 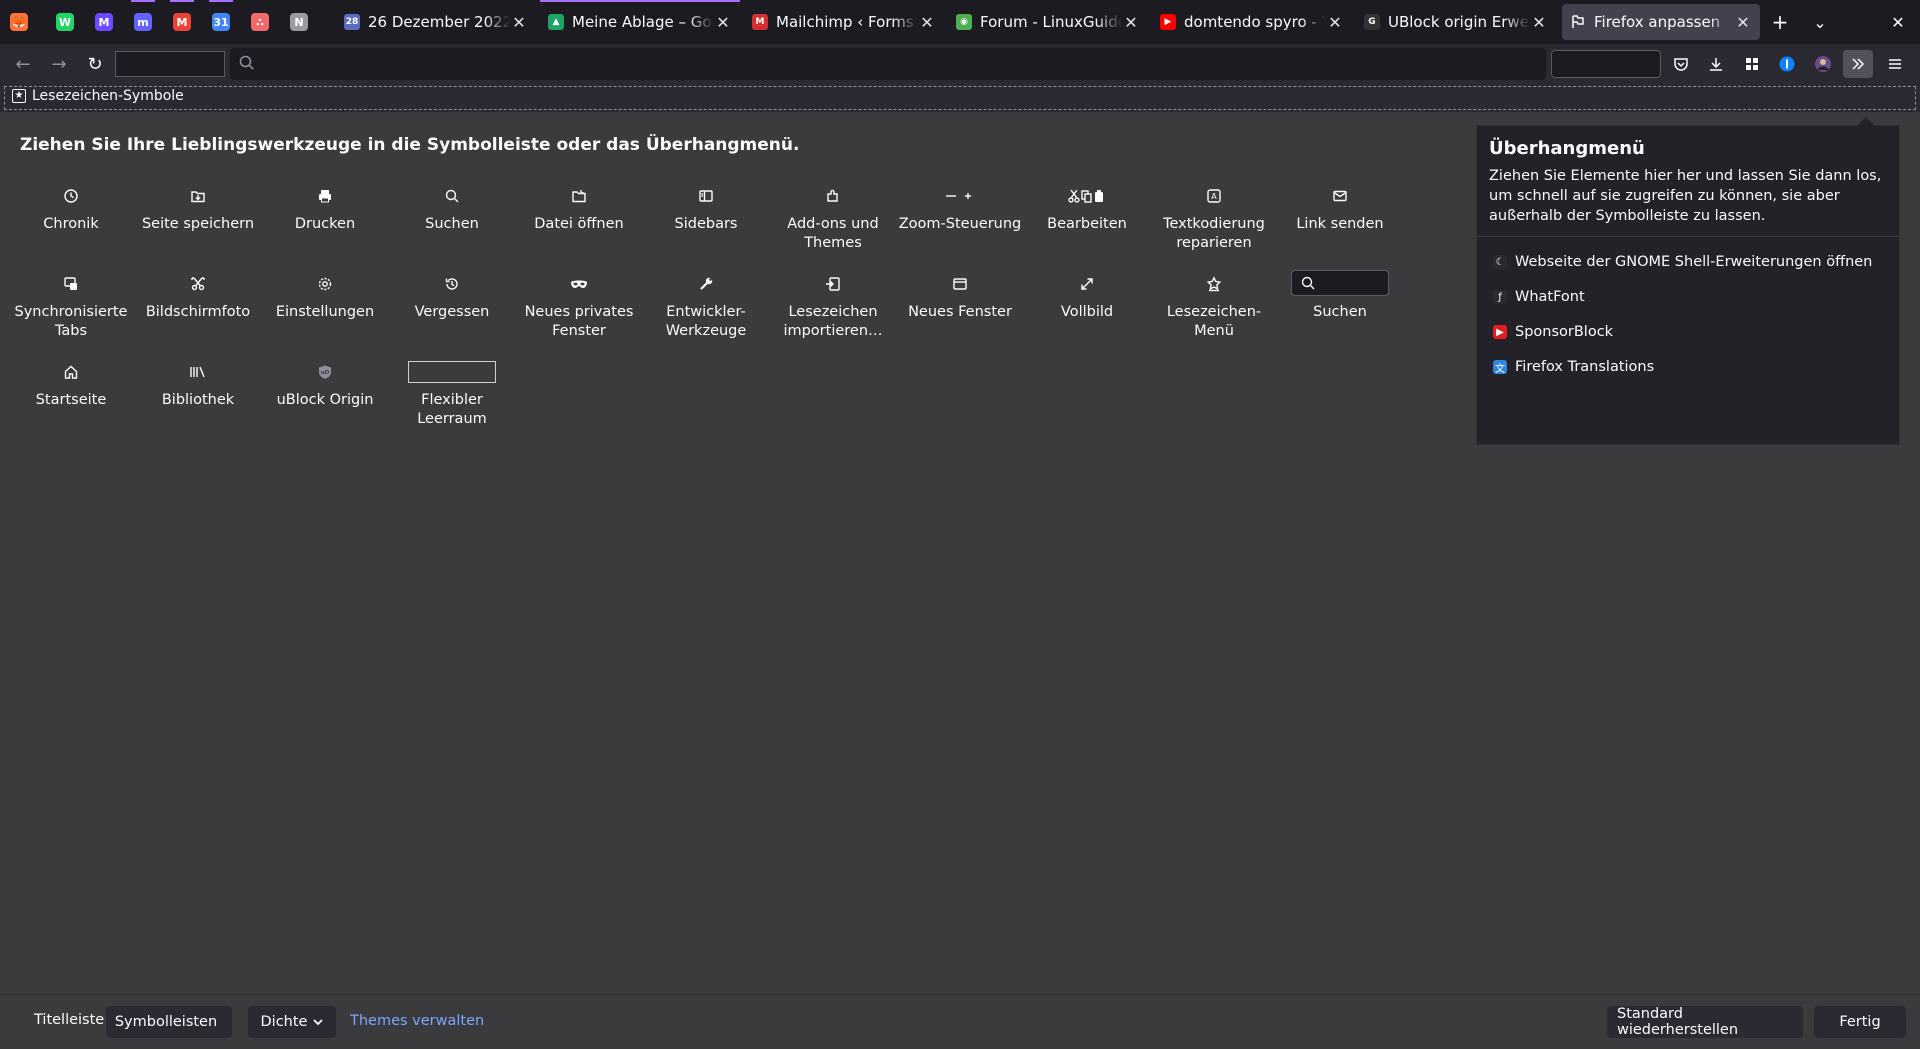 I want to click on overflow-item: ƒ WhatFont, so click(x=1539, y=297).